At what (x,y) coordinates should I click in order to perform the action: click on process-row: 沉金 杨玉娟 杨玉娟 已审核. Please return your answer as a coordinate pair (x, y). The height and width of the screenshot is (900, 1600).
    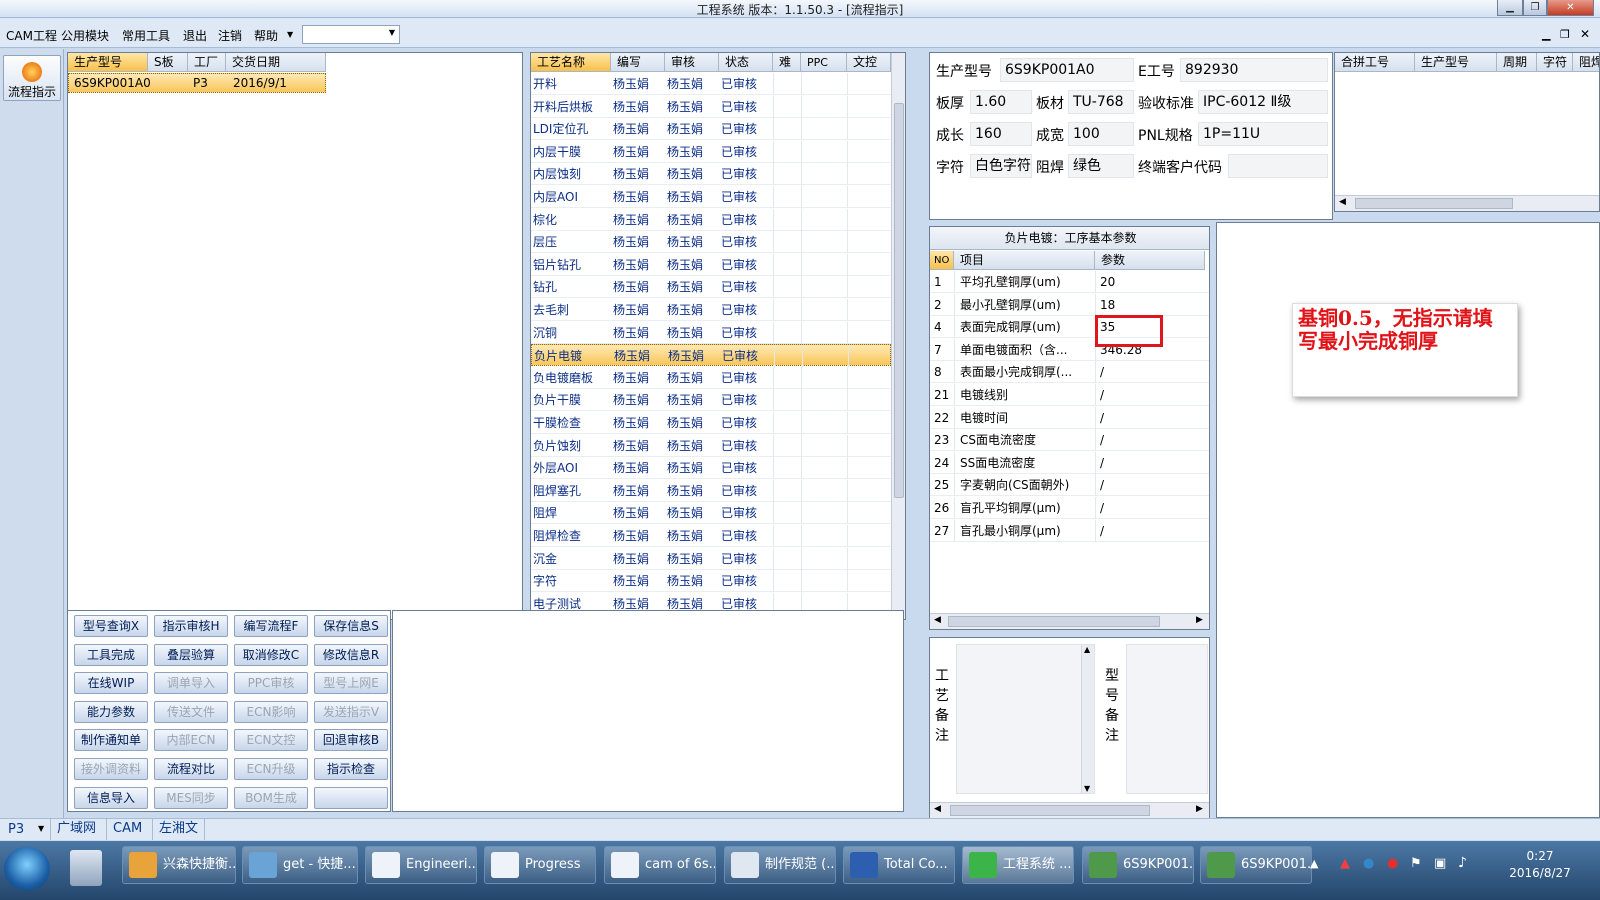
    Looking at the image, I should click on (711, 558).